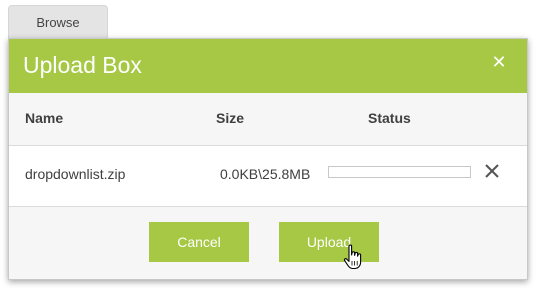 This screenshot has width=541, height=288. I want to click on column-header-status: Status, so click(389, 118).